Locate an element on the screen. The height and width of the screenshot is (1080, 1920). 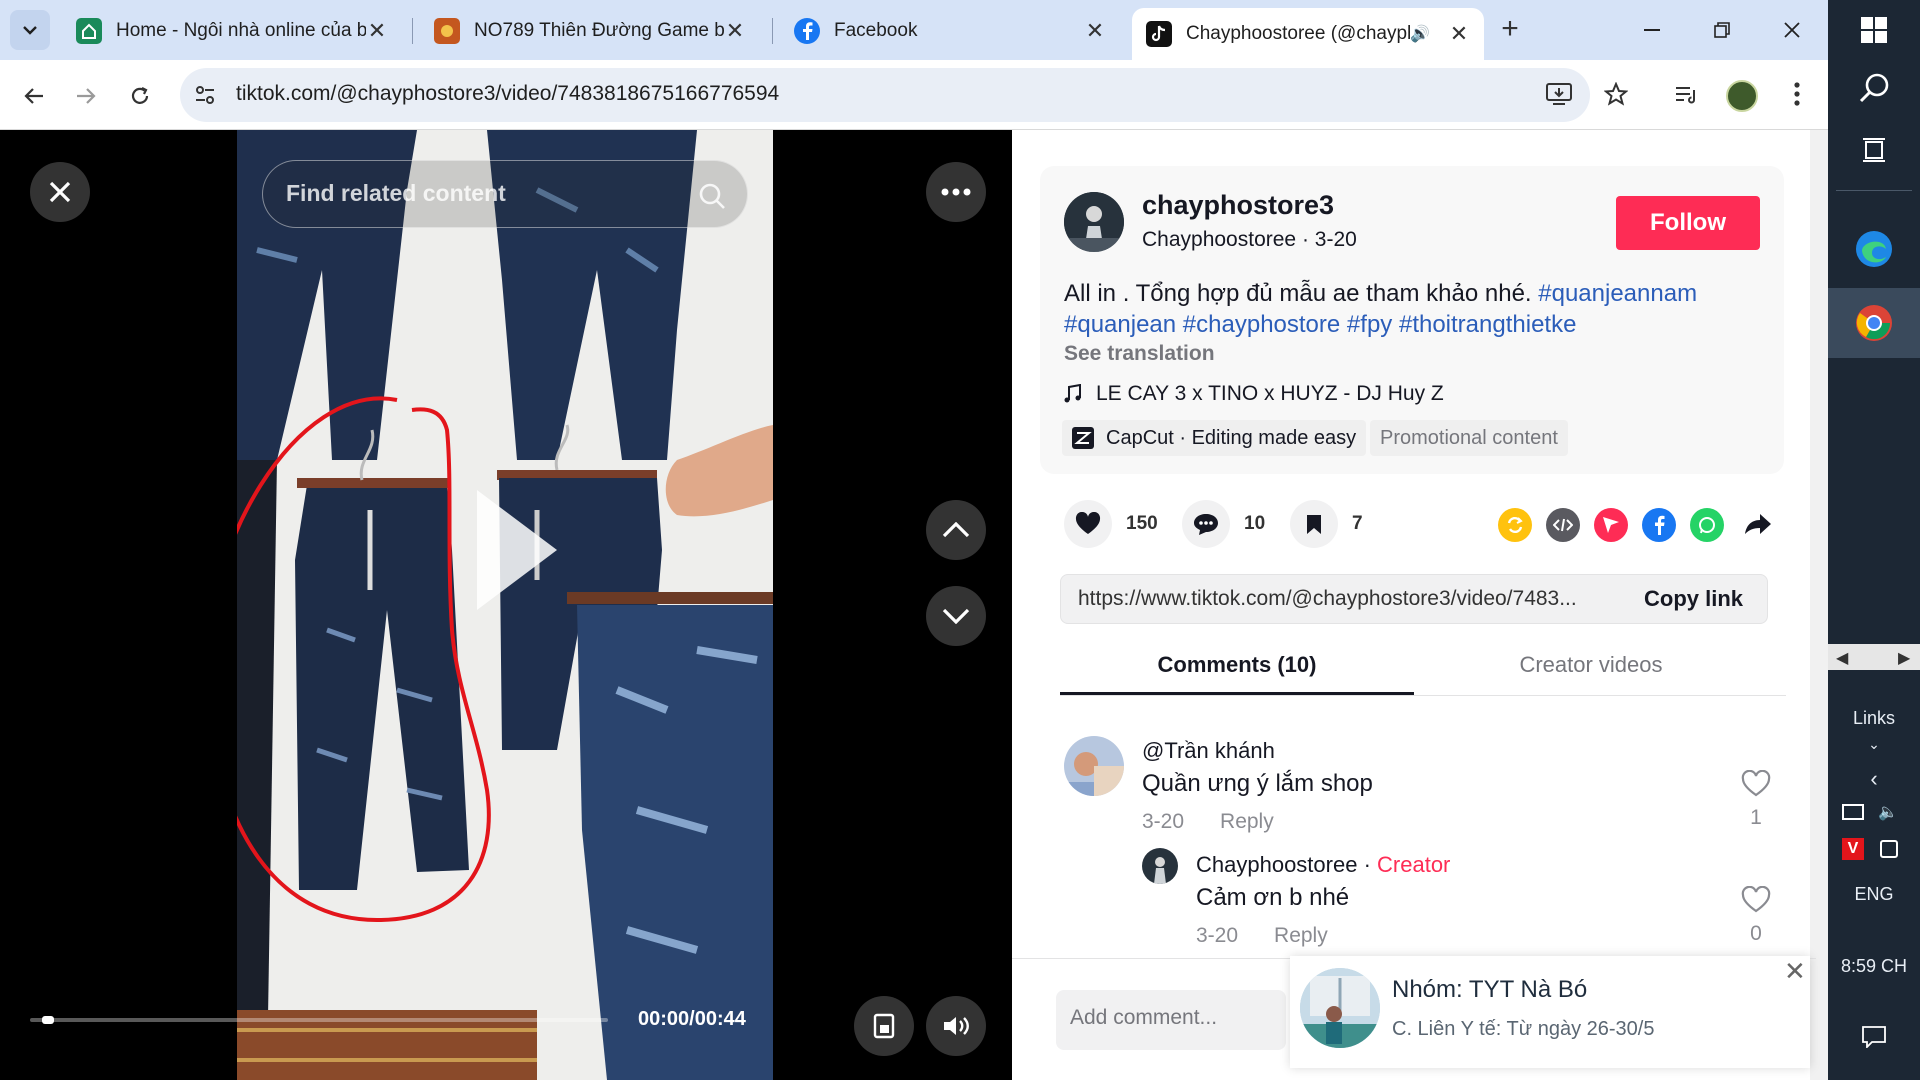
reply-author-line: Chayphoostoree · Creator is located at coordinates (1323, 865).